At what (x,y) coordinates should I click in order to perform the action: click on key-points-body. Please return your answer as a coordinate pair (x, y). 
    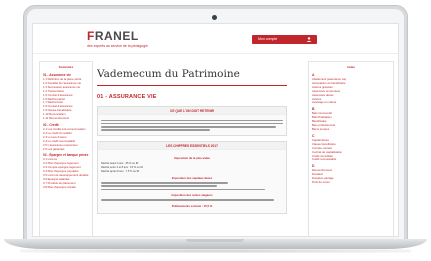
    Looking at the image, I should click on (192, 125).